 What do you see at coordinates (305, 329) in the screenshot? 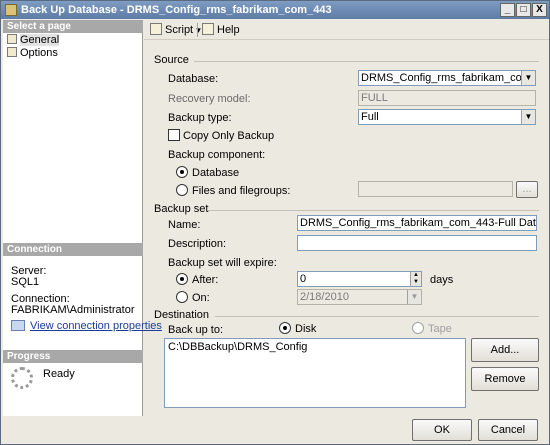
I see `destination-disk-label: Disk` at bounding box center [305, 329].